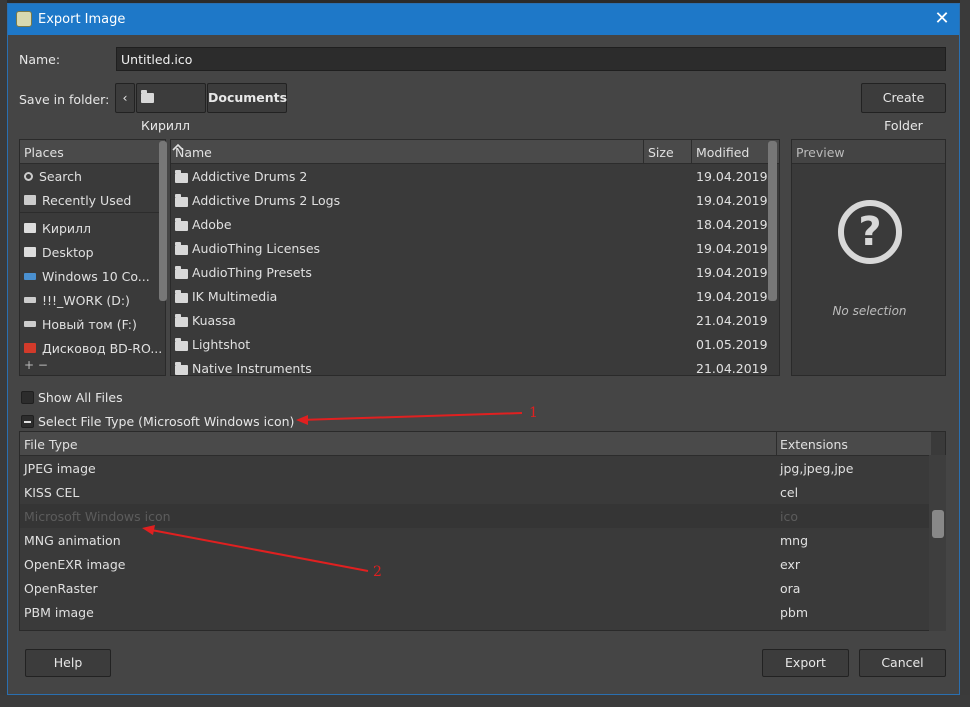 The height and width of the screenshot is (707, 970). What do you see at coordinates (256, 248) in the screenshot?
I see `file-name: AudioThing Licenses` at bounding box center [256, 248].